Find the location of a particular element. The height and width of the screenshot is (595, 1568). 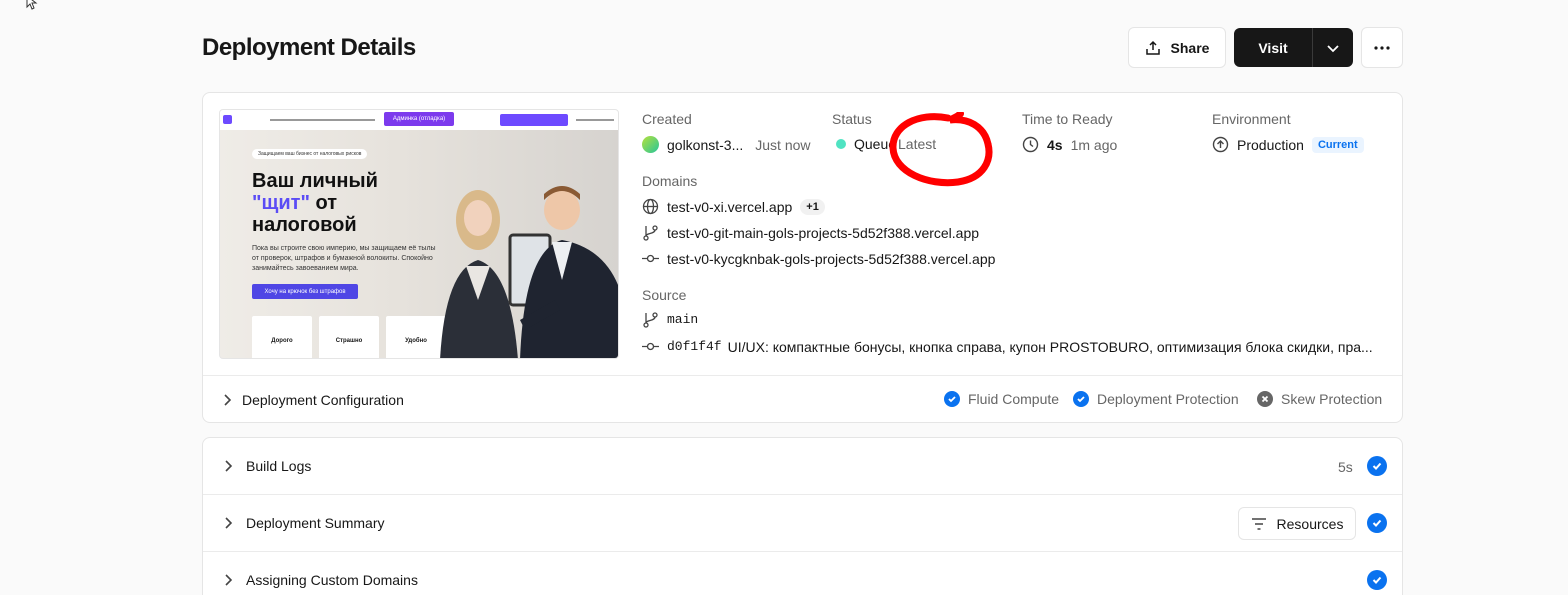

deployment-configuration-label: Deployment Configuration is located at coordinates (323, 400).